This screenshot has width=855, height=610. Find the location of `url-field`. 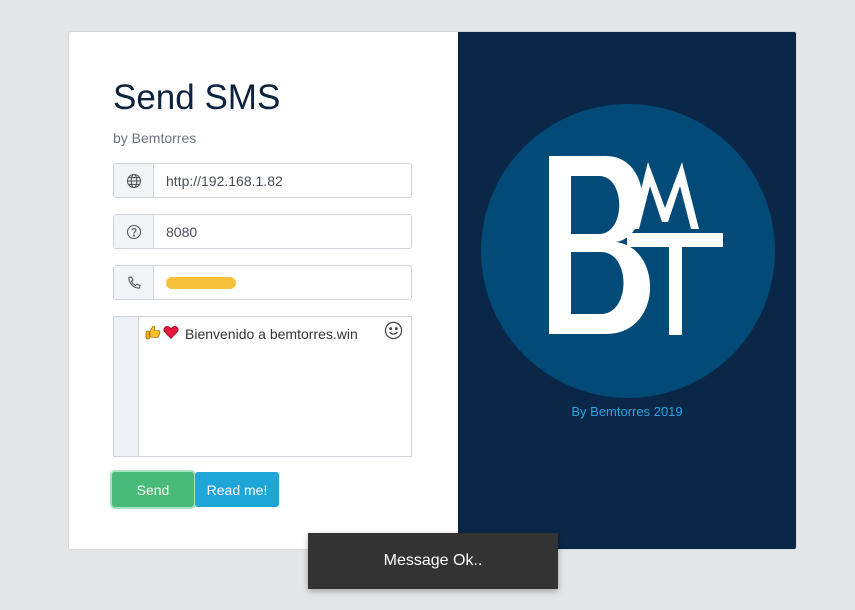

url-field is located at coordinates (262, 180).